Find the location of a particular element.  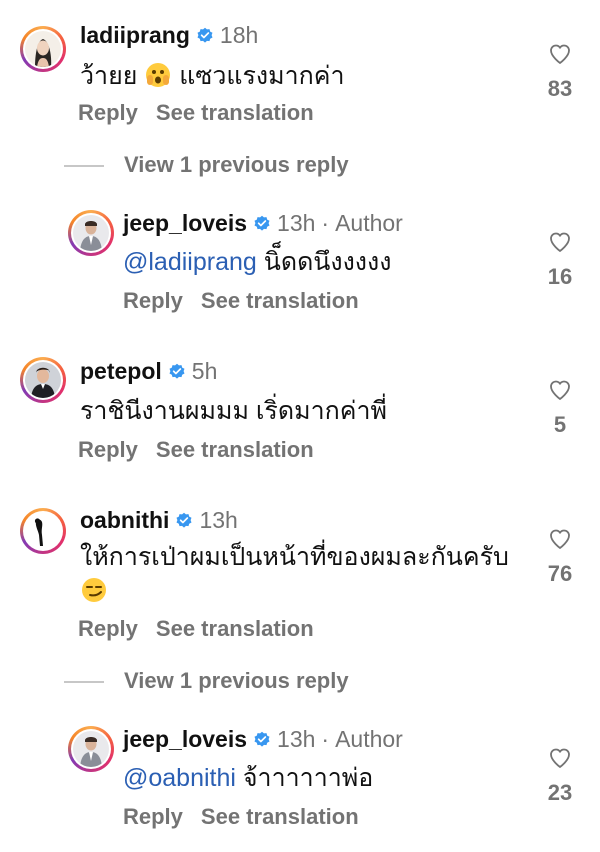

like-count: 23 is located at coordinates (560, 792).